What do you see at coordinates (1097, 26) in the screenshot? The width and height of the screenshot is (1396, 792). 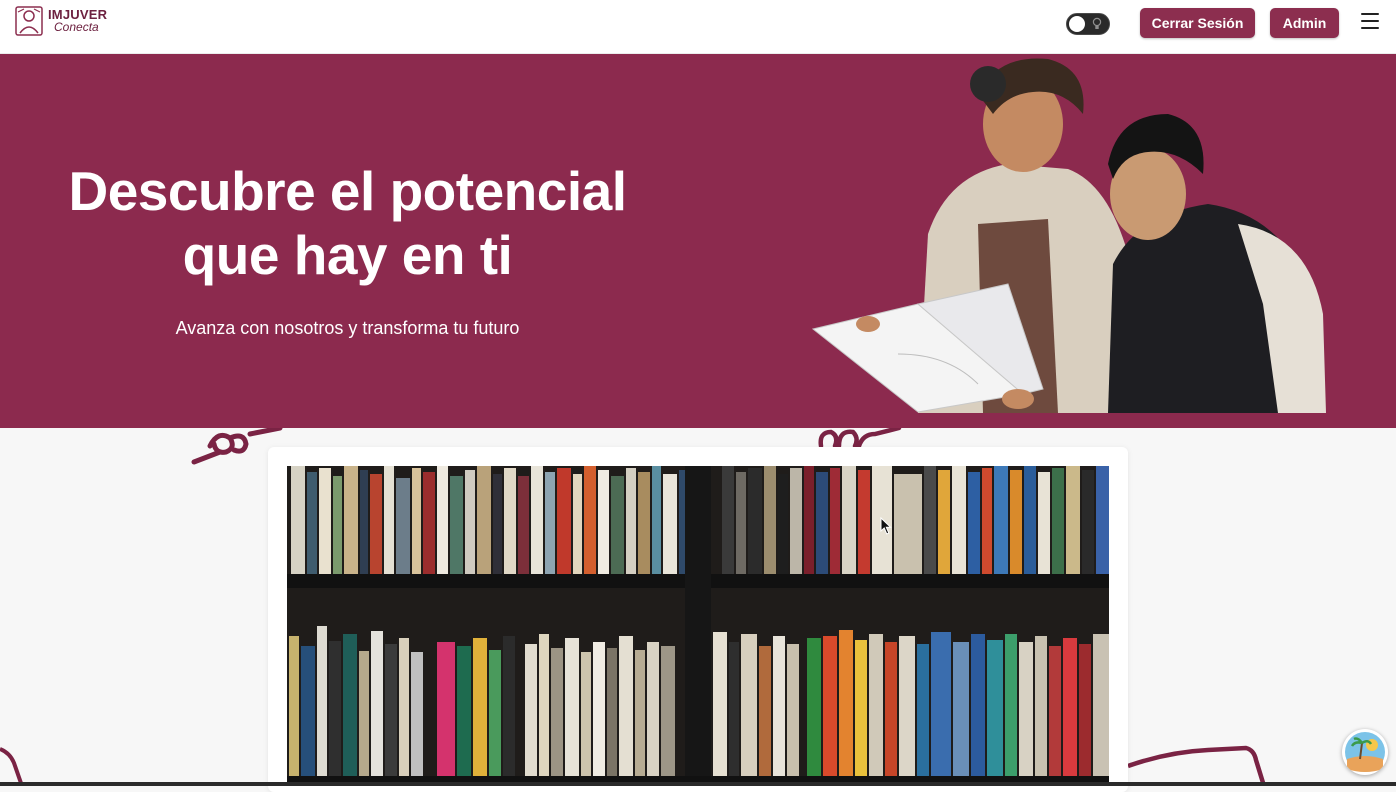 I see `lightbulb-icon` at bounding box center [1097, 26].